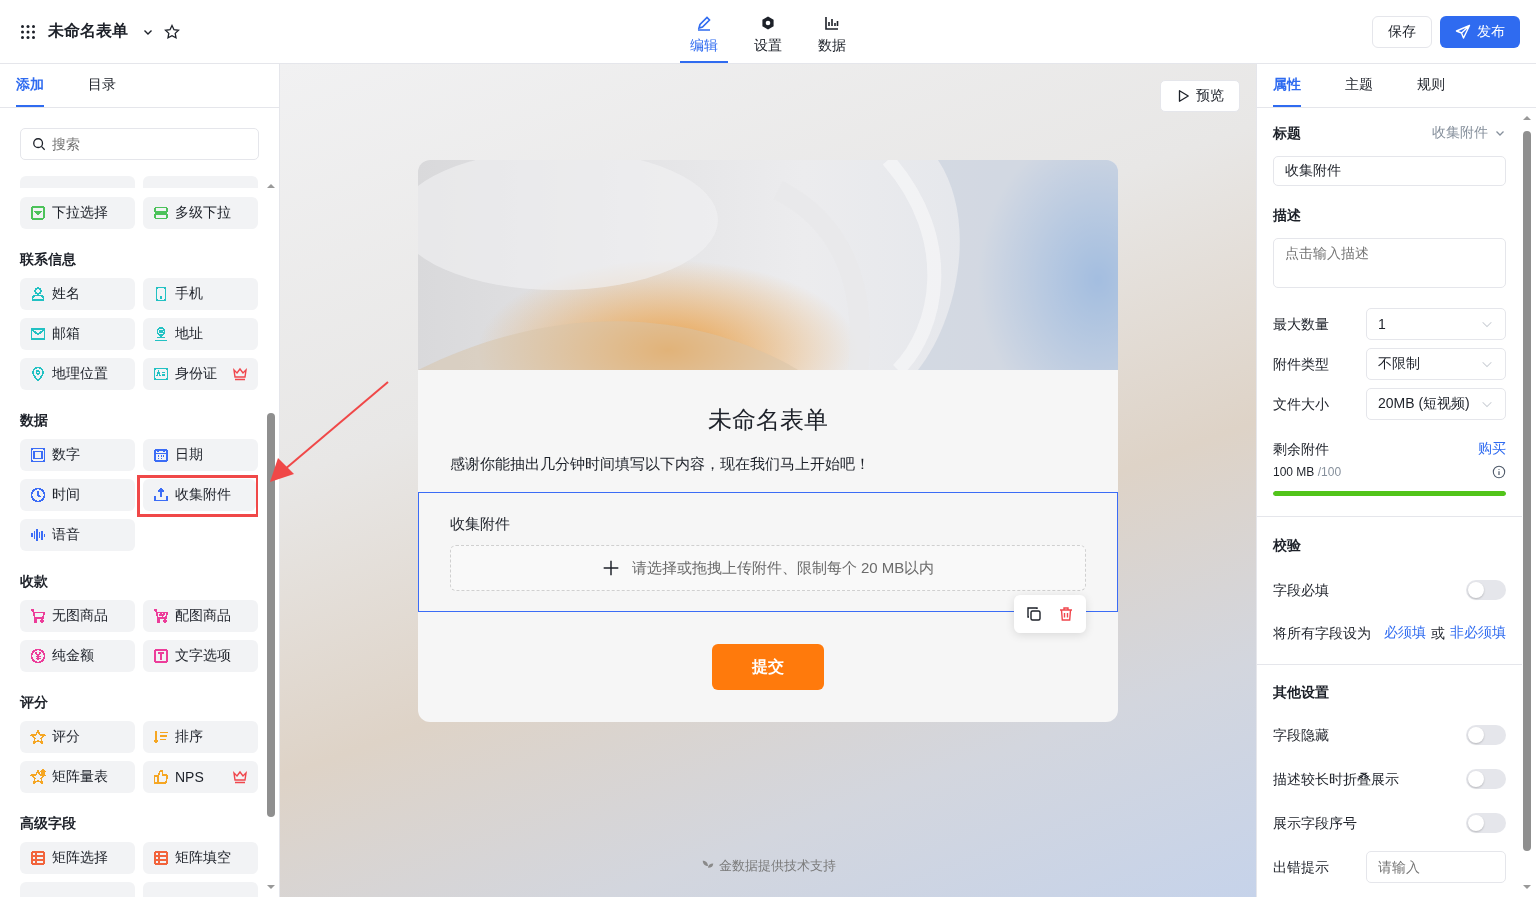 This screenshot has height=897, width=1536. I want to click on save-button: 保存, so click(1402, 31).